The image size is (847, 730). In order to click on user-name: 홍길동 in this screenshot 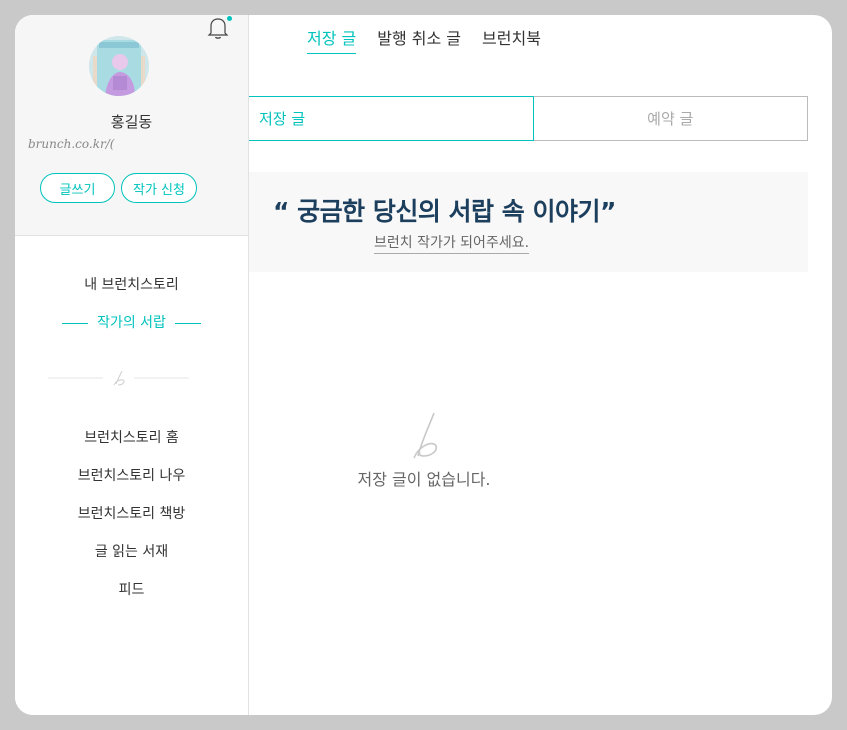, I will do `click(131, 122)`.